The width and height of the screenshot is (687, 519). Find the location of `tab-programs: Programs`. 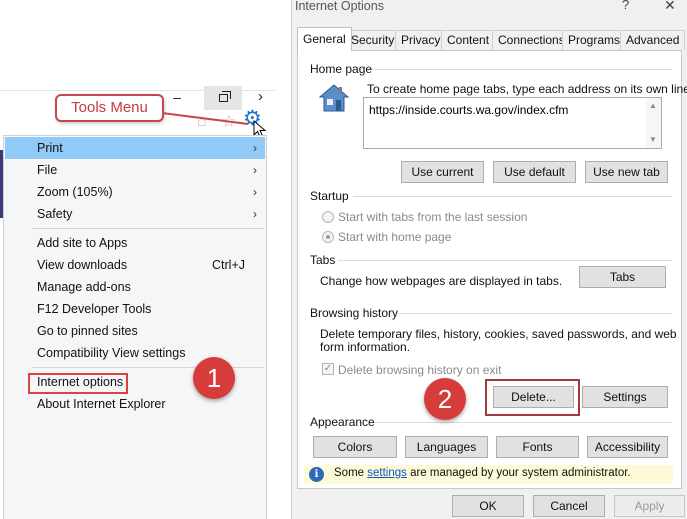

tab-programs: Programs is located at coordinates (594, 40).